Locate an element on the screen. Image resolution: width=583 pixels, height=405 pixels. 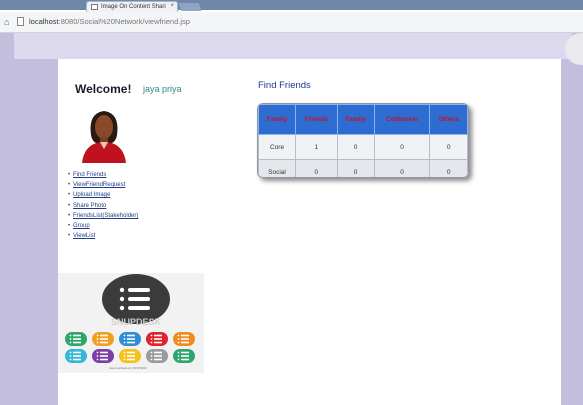
welcome-heading: Welcome! is located at coordinates (103, 89).